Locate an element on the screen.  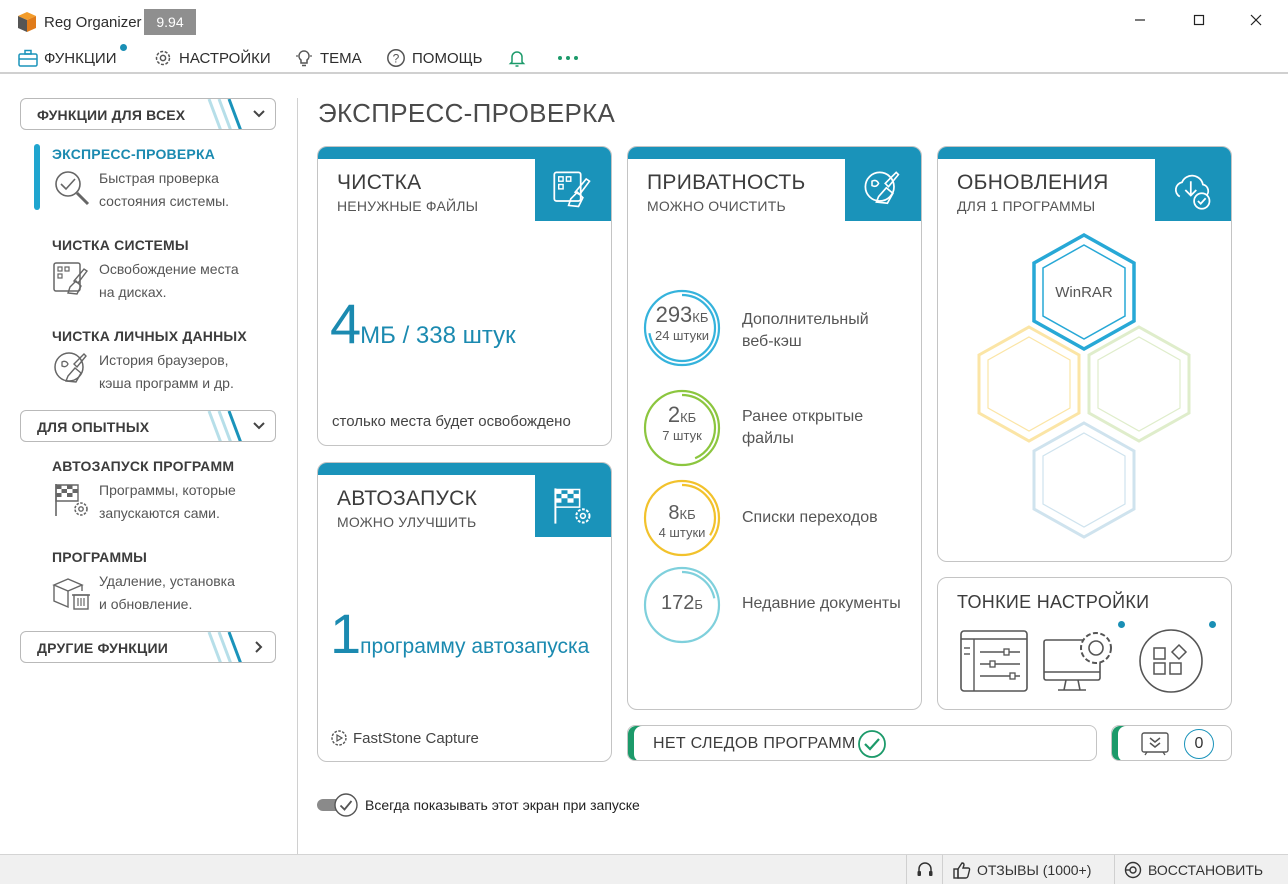
sidebar-item-title: ЧИСТКА ЛИЧНЫХ ДАННЫХ is located at coordinates (149, 336).